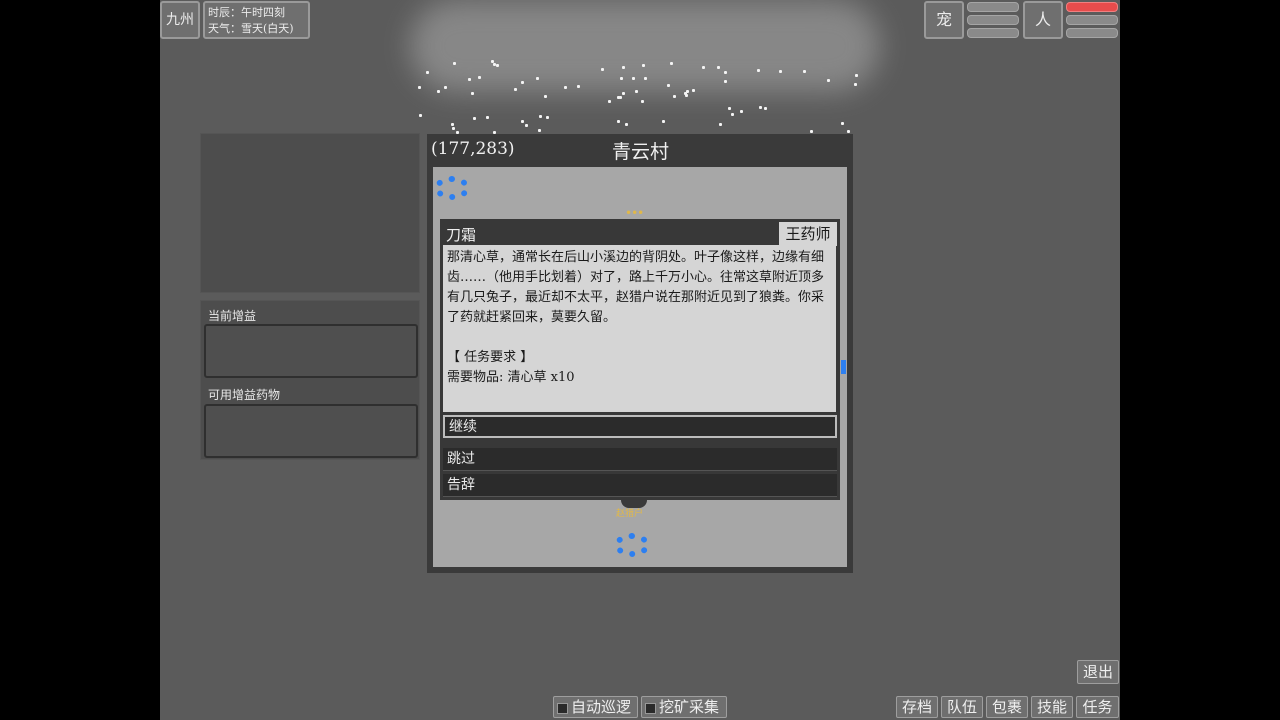  Describe the element at coordinates (180, 20) in the screenshot. I see `region-button: 九州` at that location.